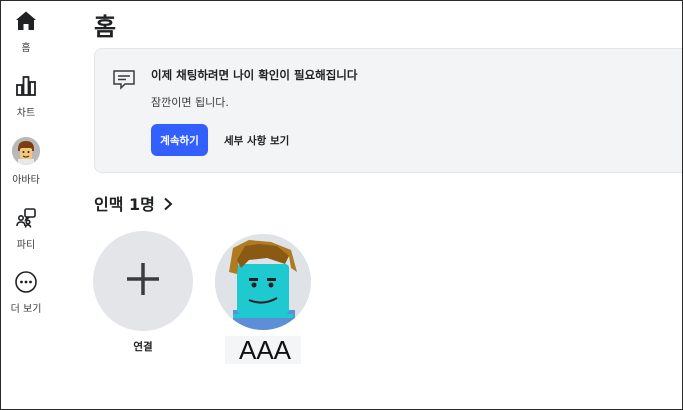  Describe the element at coordinates (254, 75) in the screenshot. I see `notice-title: 이제 채팅하려면 나이 확인이 필요해집니다` at that location.